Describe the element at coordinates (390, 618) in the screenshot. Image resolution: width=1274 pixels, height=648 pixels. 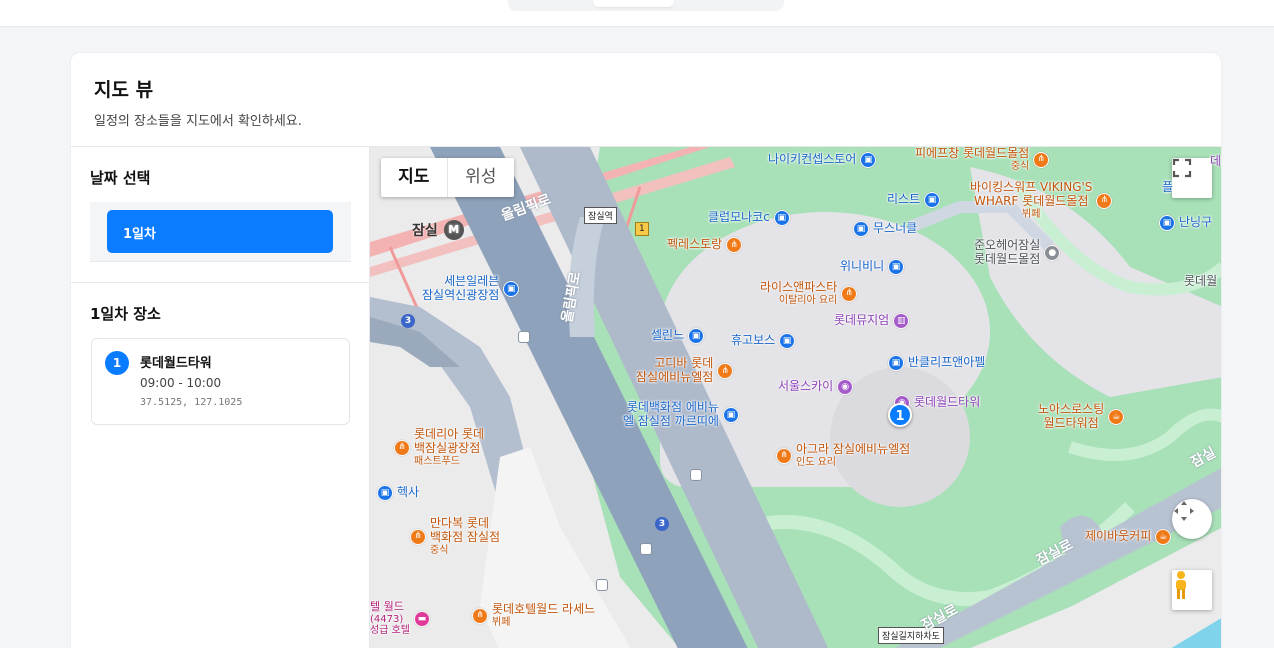
I see `poi-label: 텔 월드 (4473) 성급 호텔` at that location.